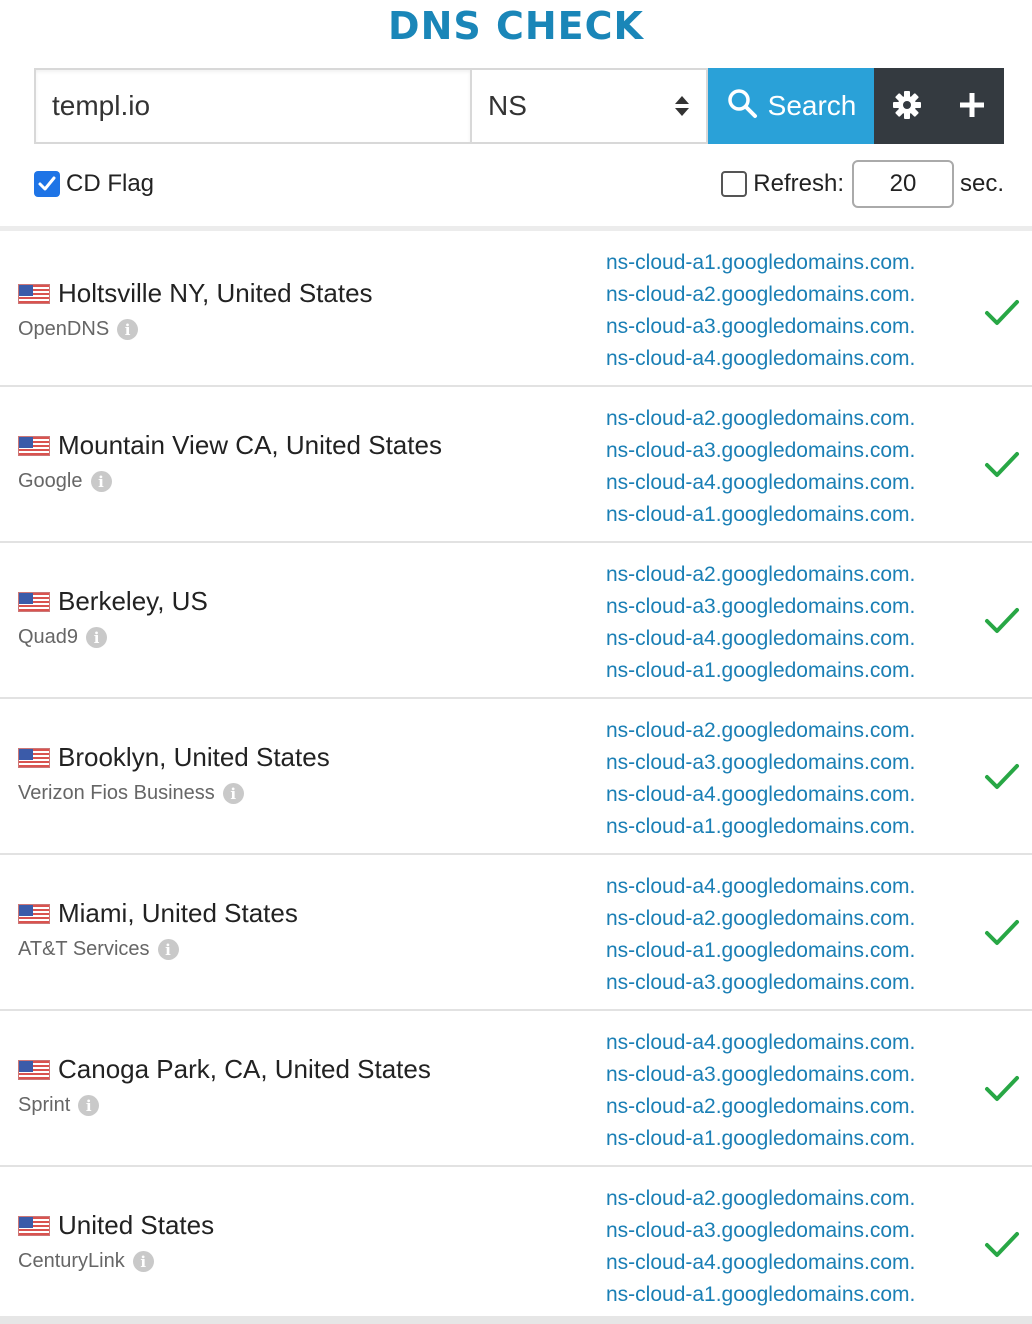  What do you see at coordinates (519, 184) in the screenshot?
I see `options-row: CD Flag Refresh: sec.` at bounding box center [519, 184].